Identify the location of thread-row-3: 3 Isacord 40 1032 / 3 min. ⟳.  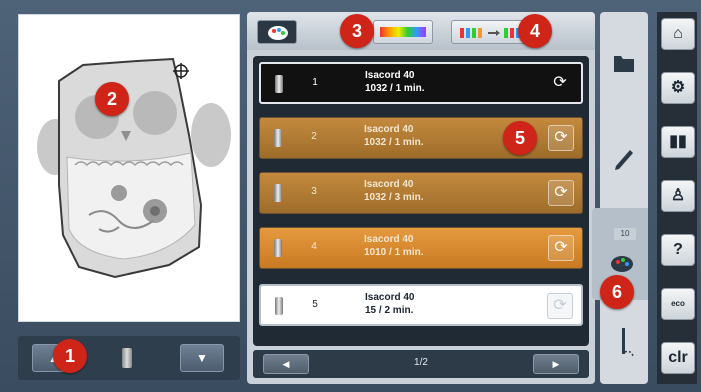
(421, 193).